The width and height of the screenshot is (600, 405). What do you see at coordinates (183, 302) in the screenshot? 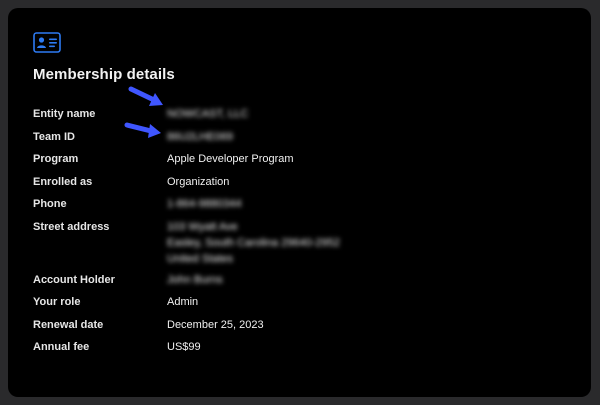
I see `your-role-text: Admin` at bounding box center [183, 302].